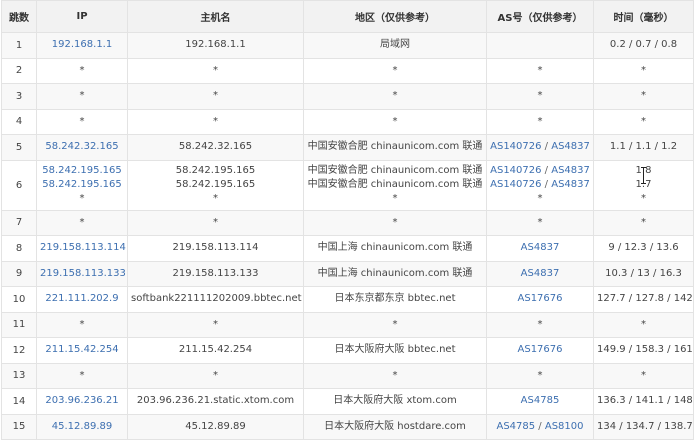  I want to click on ip-cell: 58.242.32.165, so click(82, 147).